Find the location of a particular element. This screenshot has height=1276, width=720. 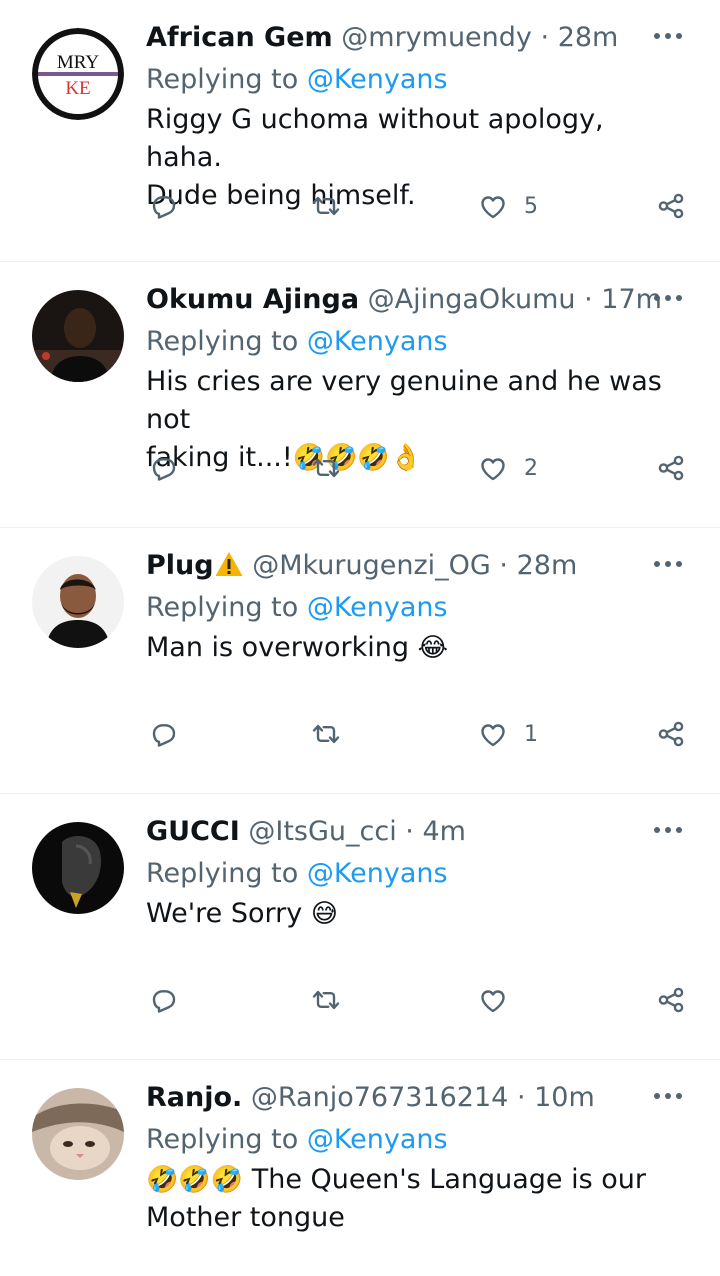

warning-emoji is located at coordinates (229, 564).